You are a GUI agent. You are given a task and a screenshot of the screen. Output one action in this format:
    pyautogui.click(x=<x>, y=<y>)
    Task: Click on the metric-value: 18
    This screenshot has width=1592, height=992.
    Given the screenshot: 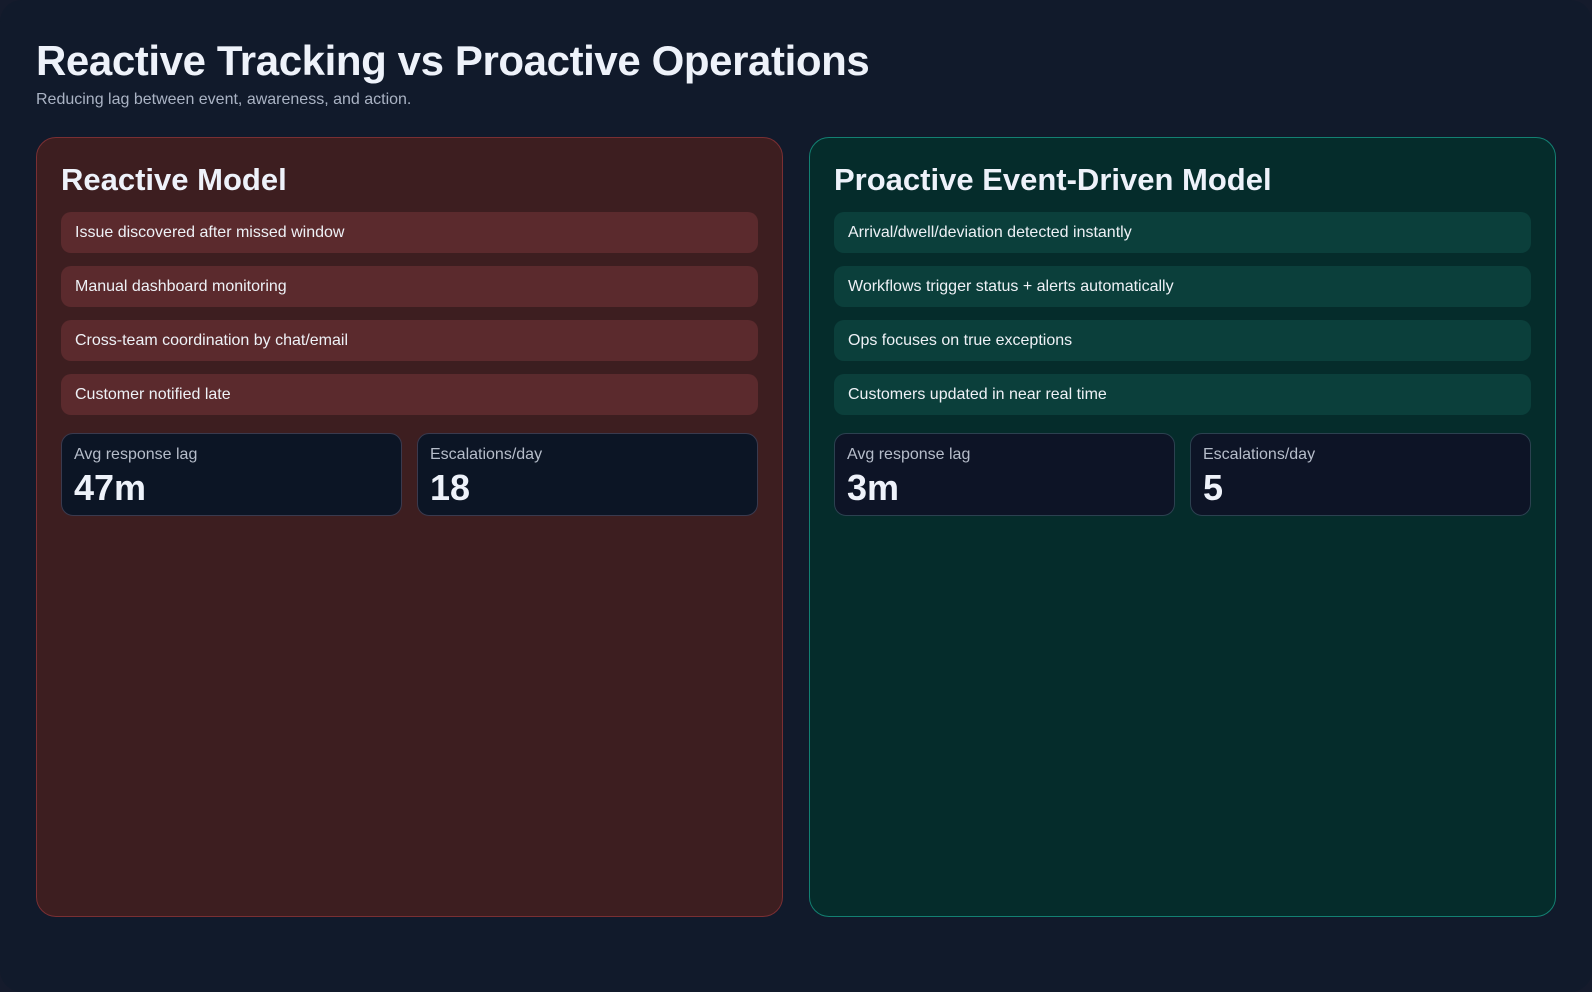 What is the action you would take?
    pyautogui.click(x=450, y=487)
    